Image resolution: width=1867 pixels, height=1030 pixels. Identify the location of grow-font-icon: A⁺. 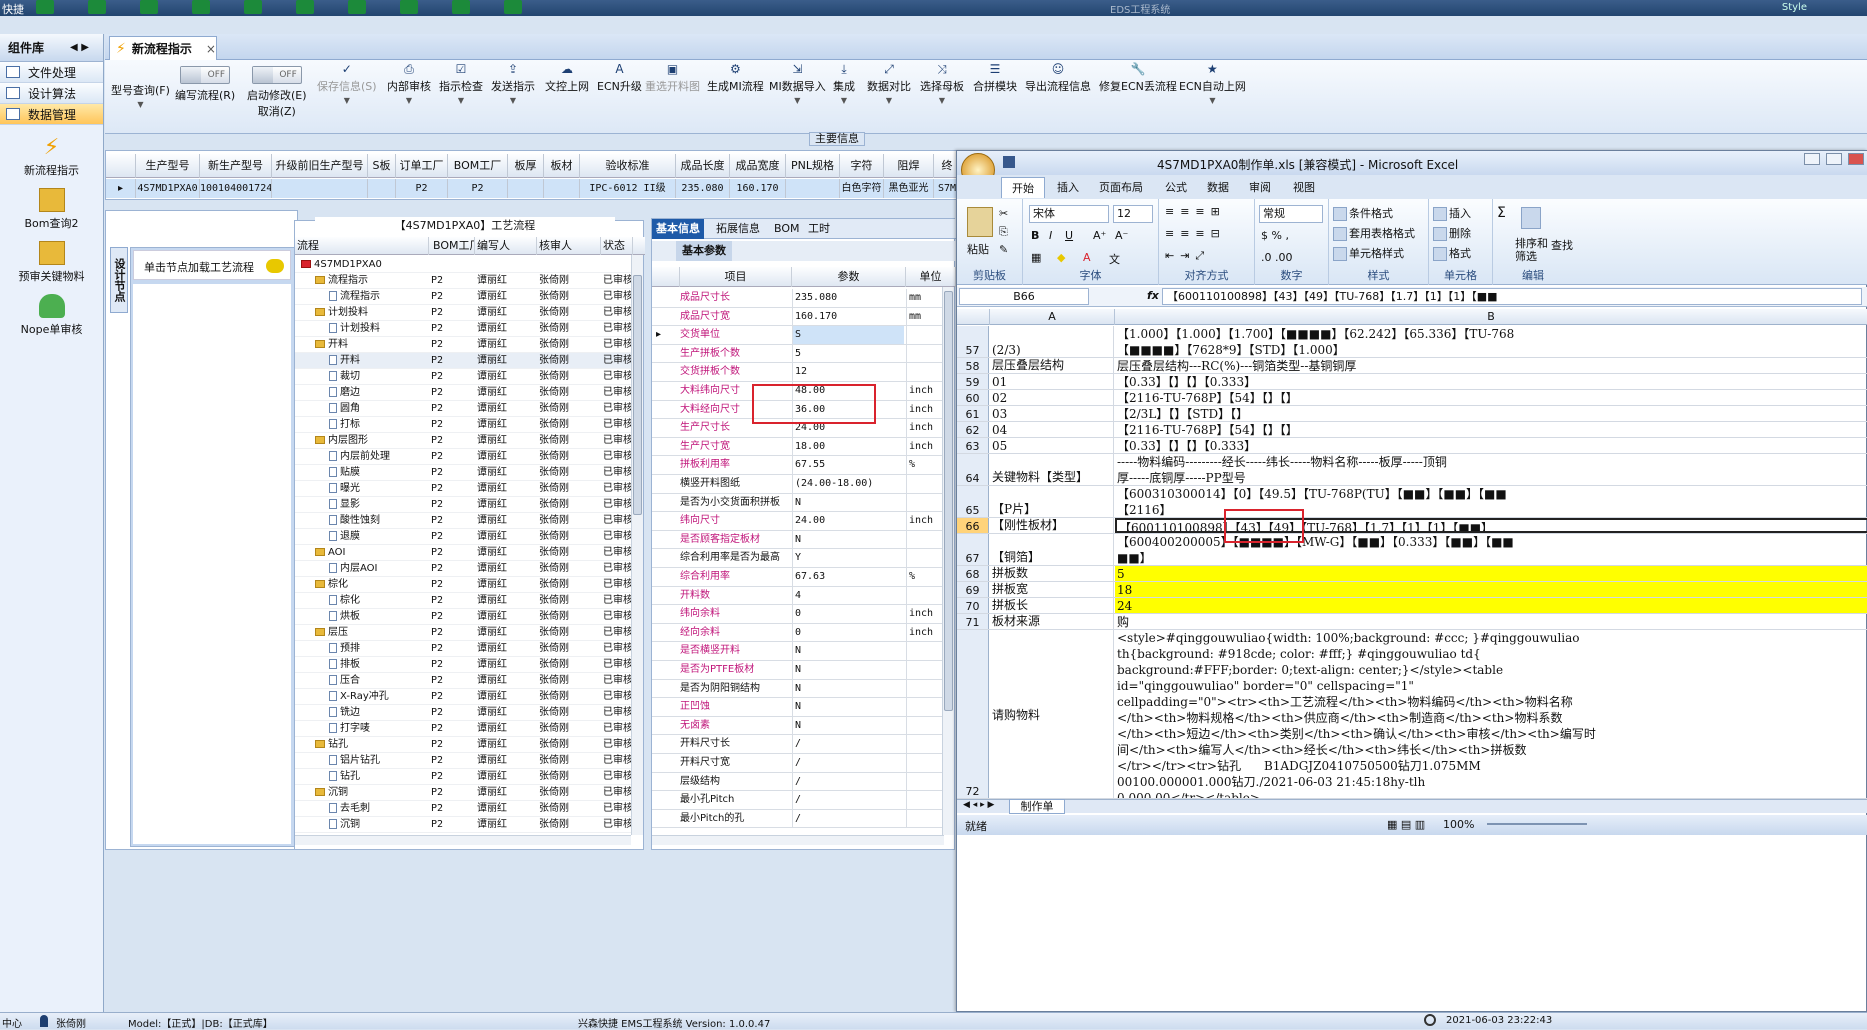
(1099, 235).